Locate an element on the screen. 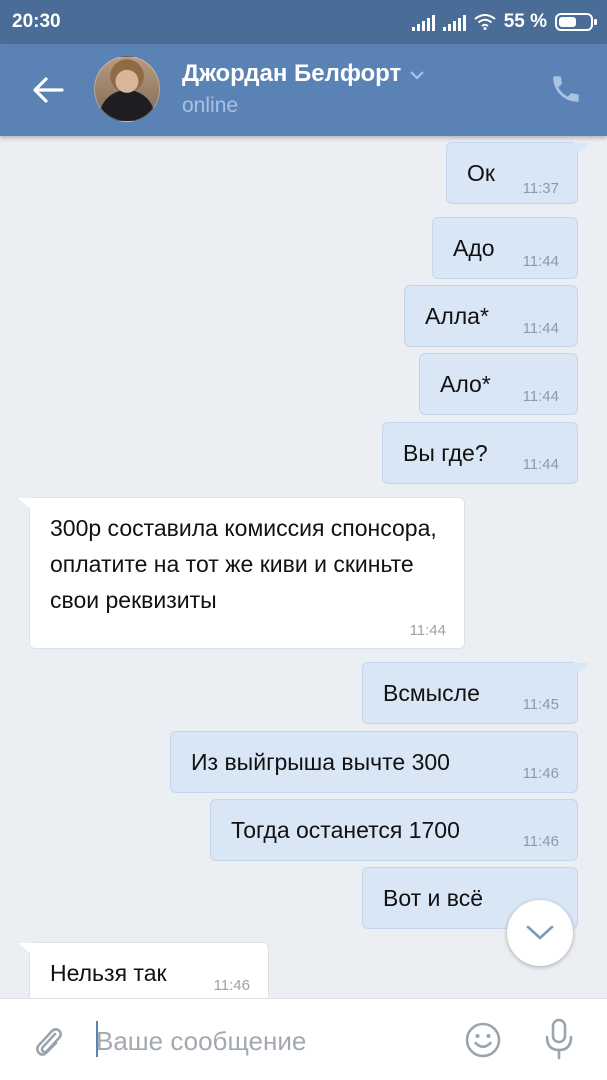 The image size is (607, 1080). message-outgoing: Ало* 11:44 is located at coordinates (498, 384).